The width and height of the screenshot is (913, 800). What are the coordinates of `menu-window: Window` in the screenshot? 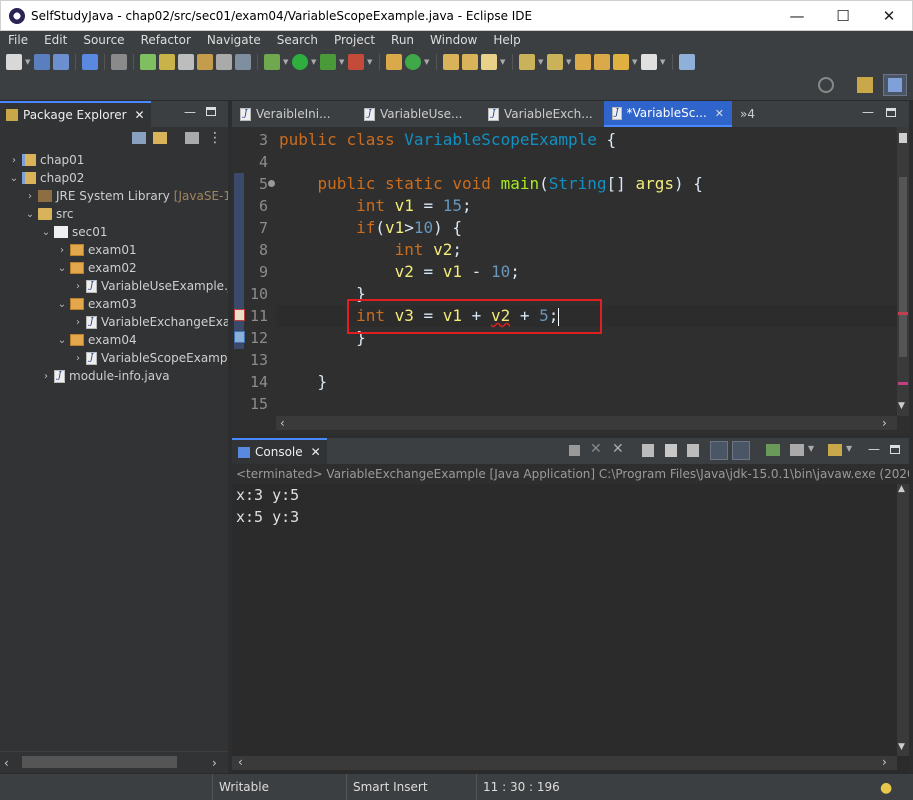 It's located at (453, 40).